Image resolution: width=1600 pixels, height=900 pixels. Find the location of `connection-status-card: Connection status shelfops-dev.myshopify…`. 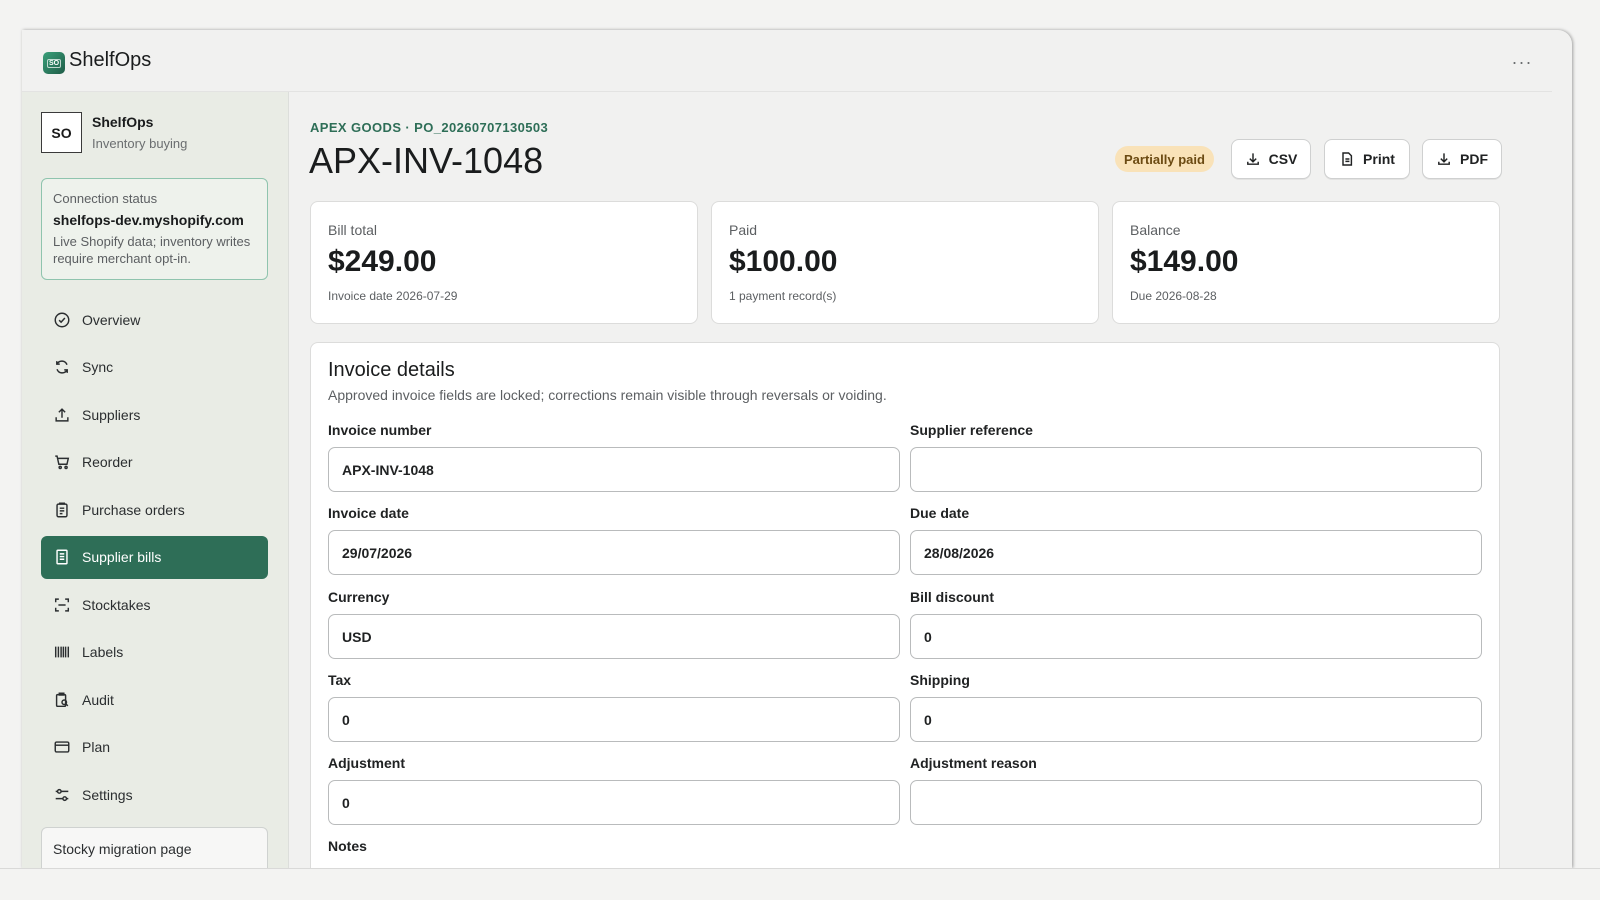

connection-status-card: Connection status shelfops-dev.myshopify… is located at coordinates (154, 229).